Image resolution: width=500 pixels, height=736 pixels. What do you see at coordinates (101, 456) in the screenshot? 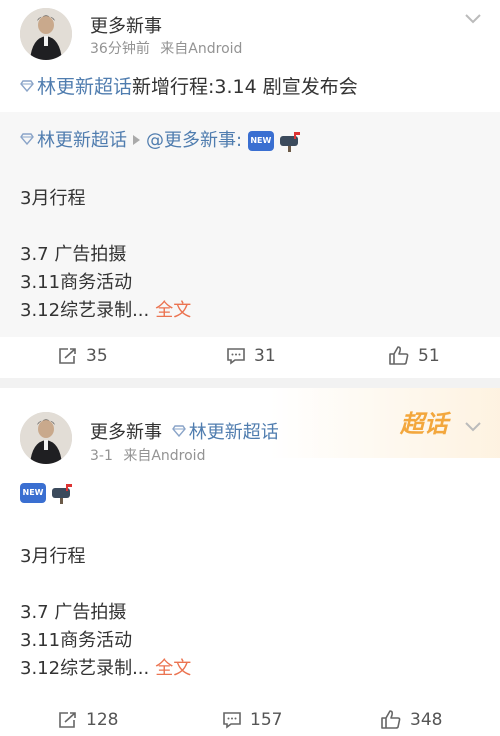
I see `post-time: 3-1` at bounding box center [101, 456].